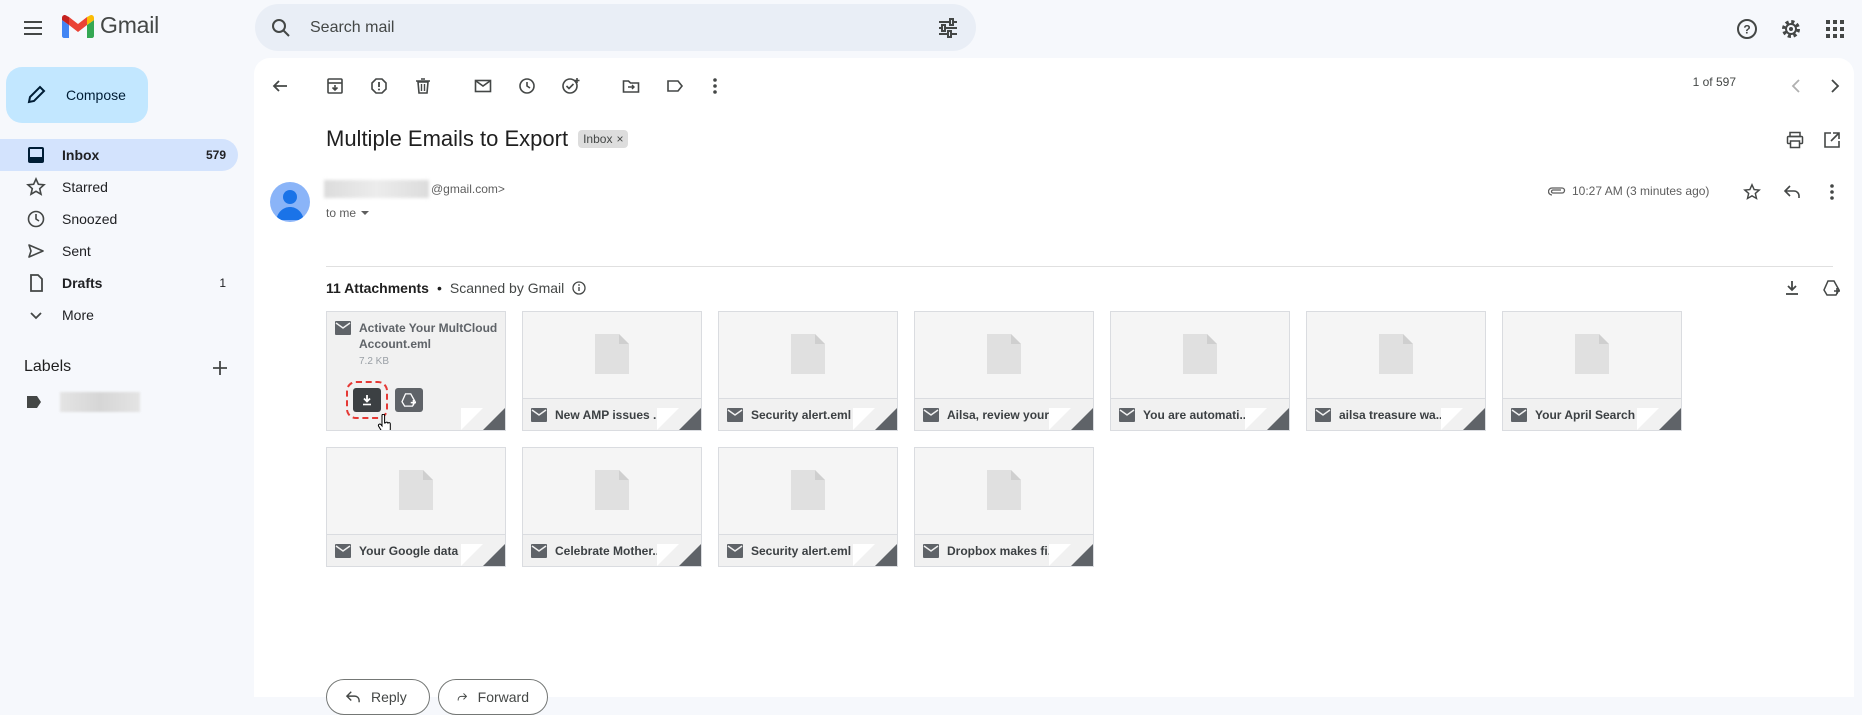 The height and width of the screenshot is (715, 1862). I want to click on more-actions-button, so click(715, 86).